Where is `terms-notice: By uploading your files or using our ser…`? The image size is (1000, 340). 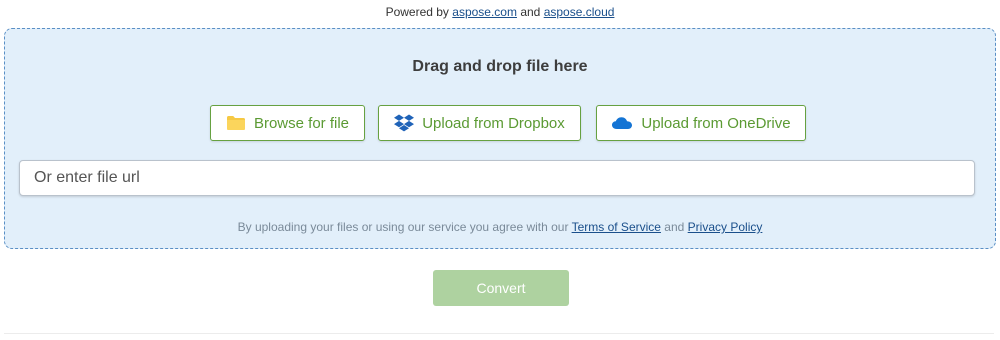
terms-notice: By uploading your files or using our ser… is located at coordinates (500, 227).